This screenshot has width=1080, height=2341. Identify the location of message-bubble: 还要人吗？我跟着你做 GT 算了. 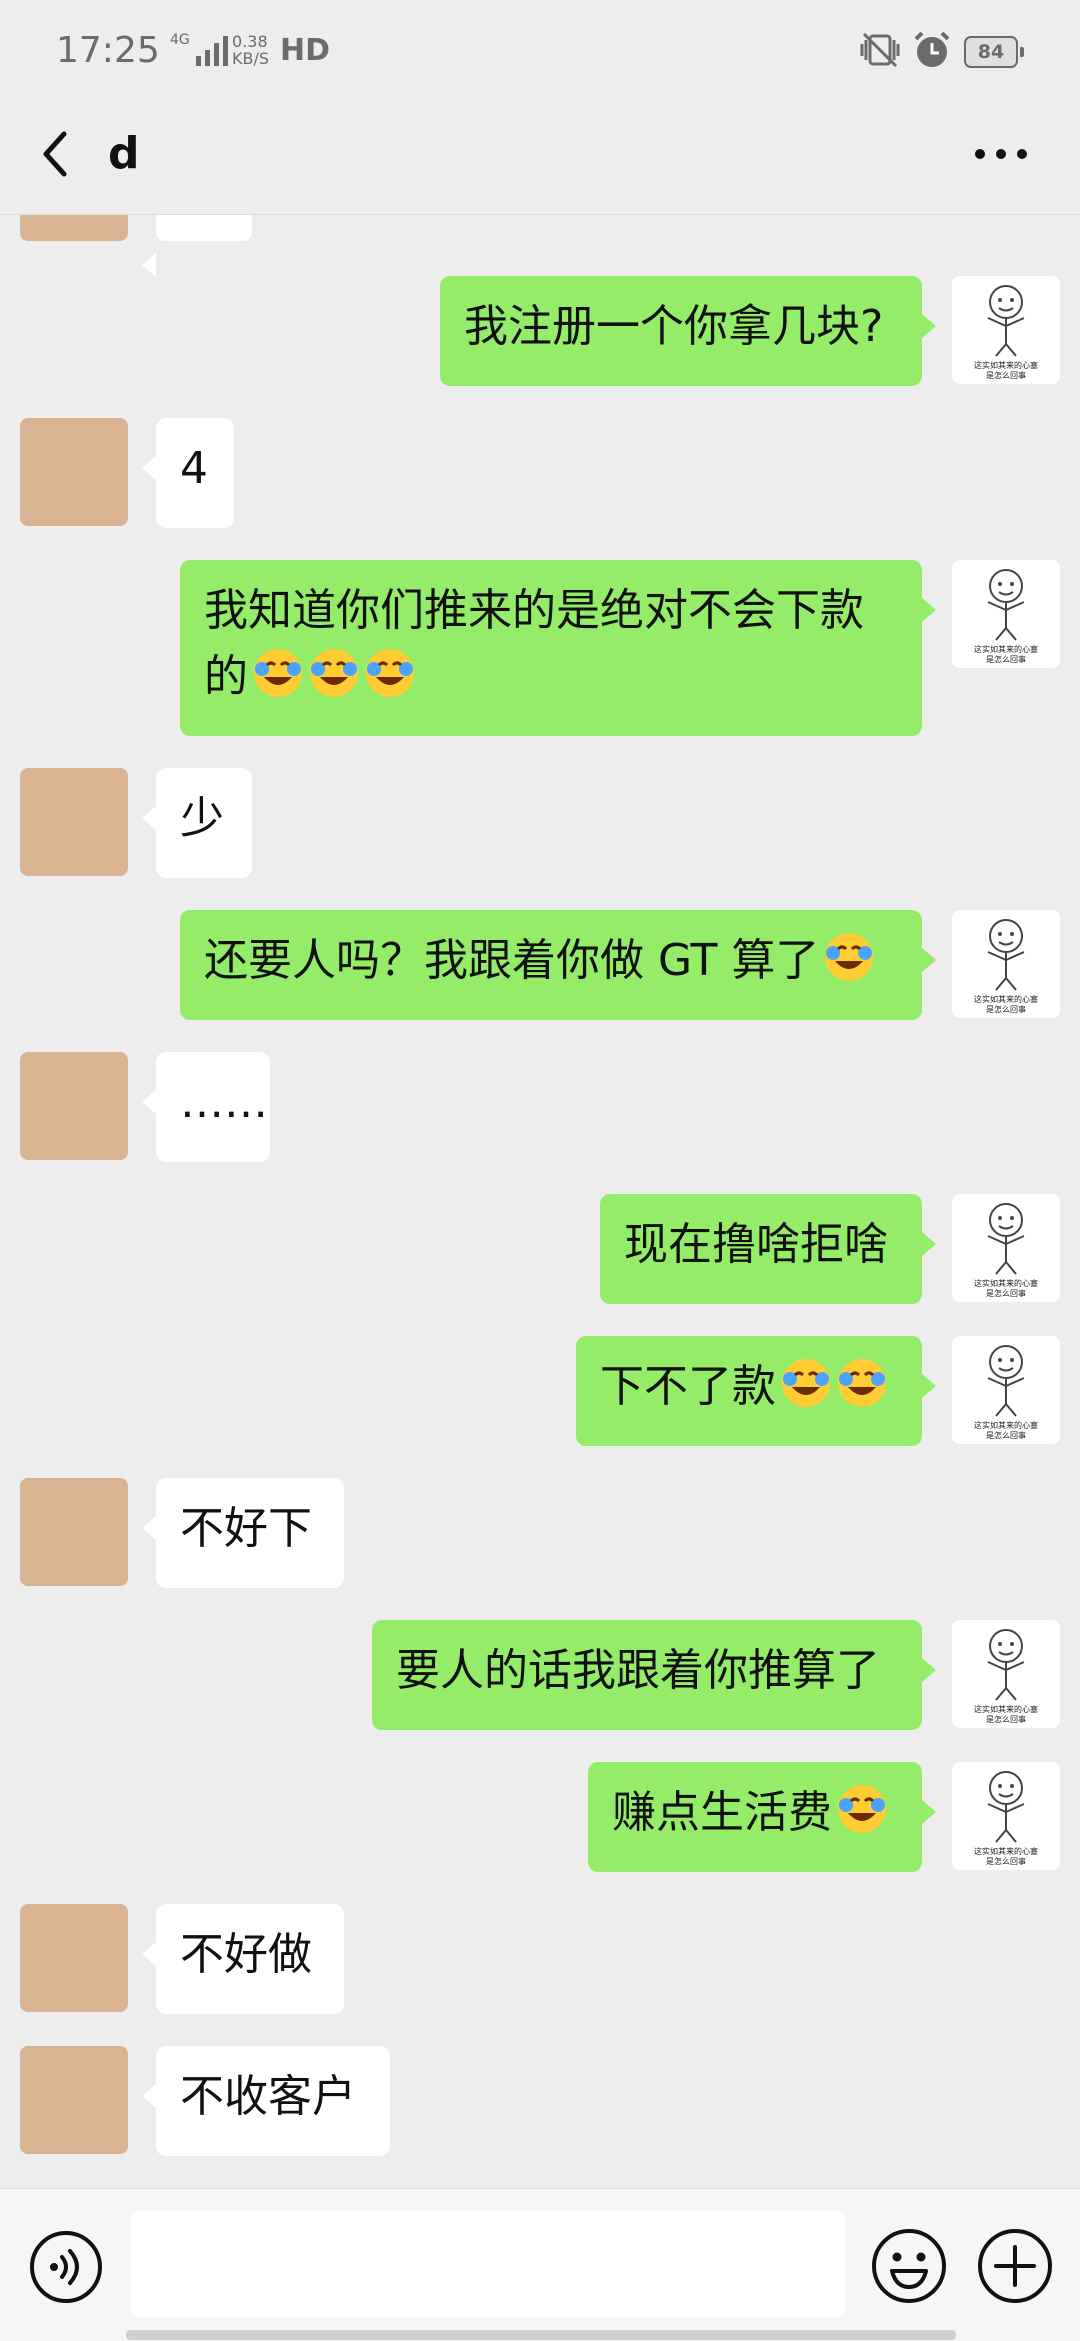
(558, 965).